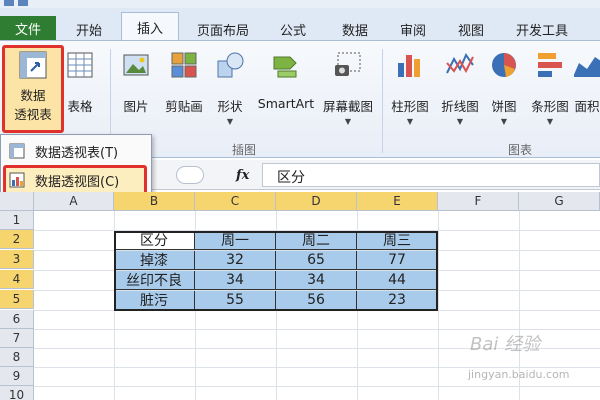 The image size is (600, 400). Describe the element at coordinates (235, 260) in the screenshot. I see `table-cell: 32` at that location.